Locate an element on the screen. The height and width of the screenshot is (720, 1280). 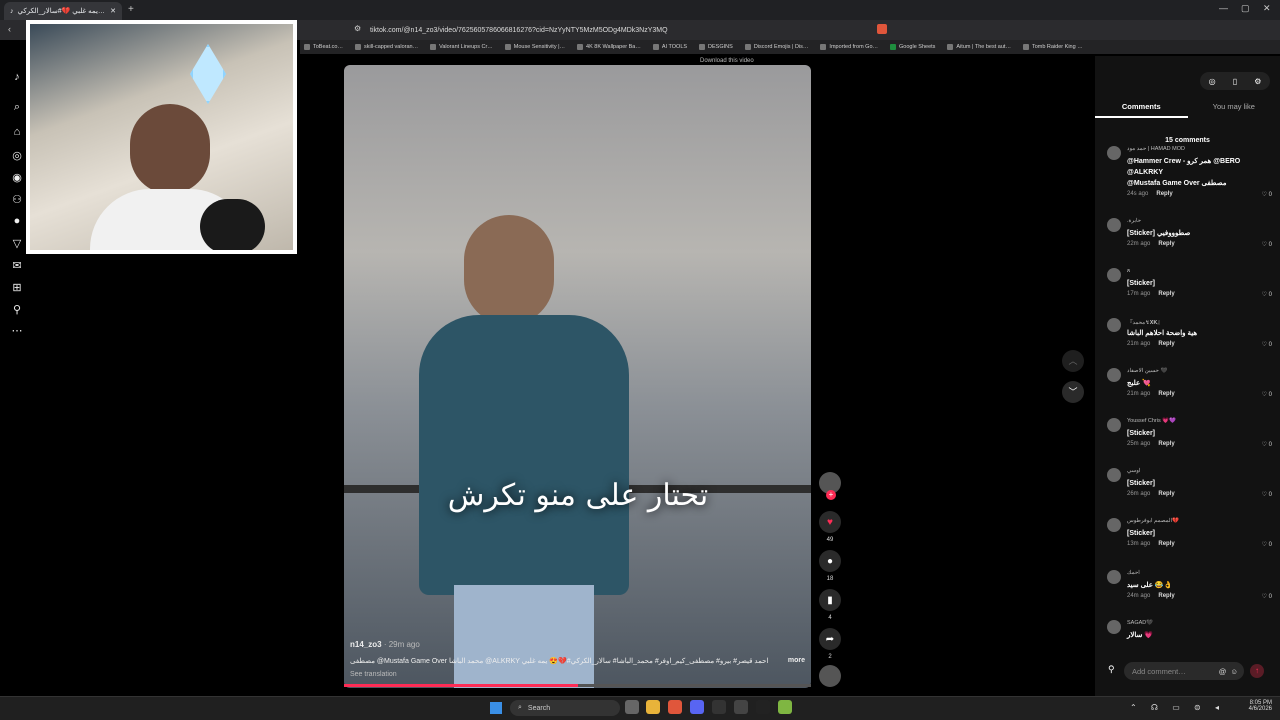
comment-button: ● is located at coordinates (830, 561).